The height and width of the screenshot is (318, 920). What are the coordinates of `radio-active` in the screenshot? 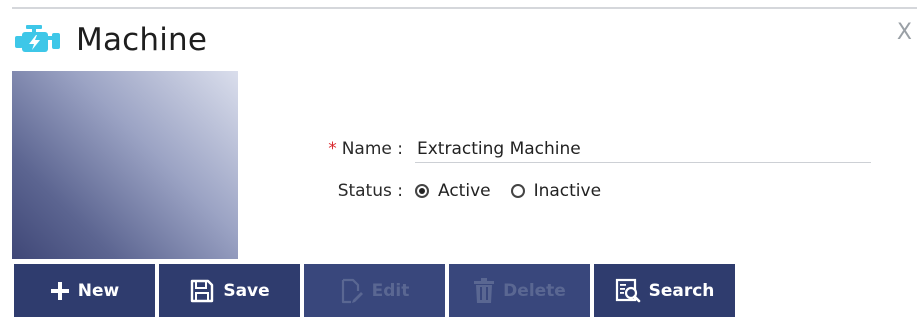 It's located at (422, 191).